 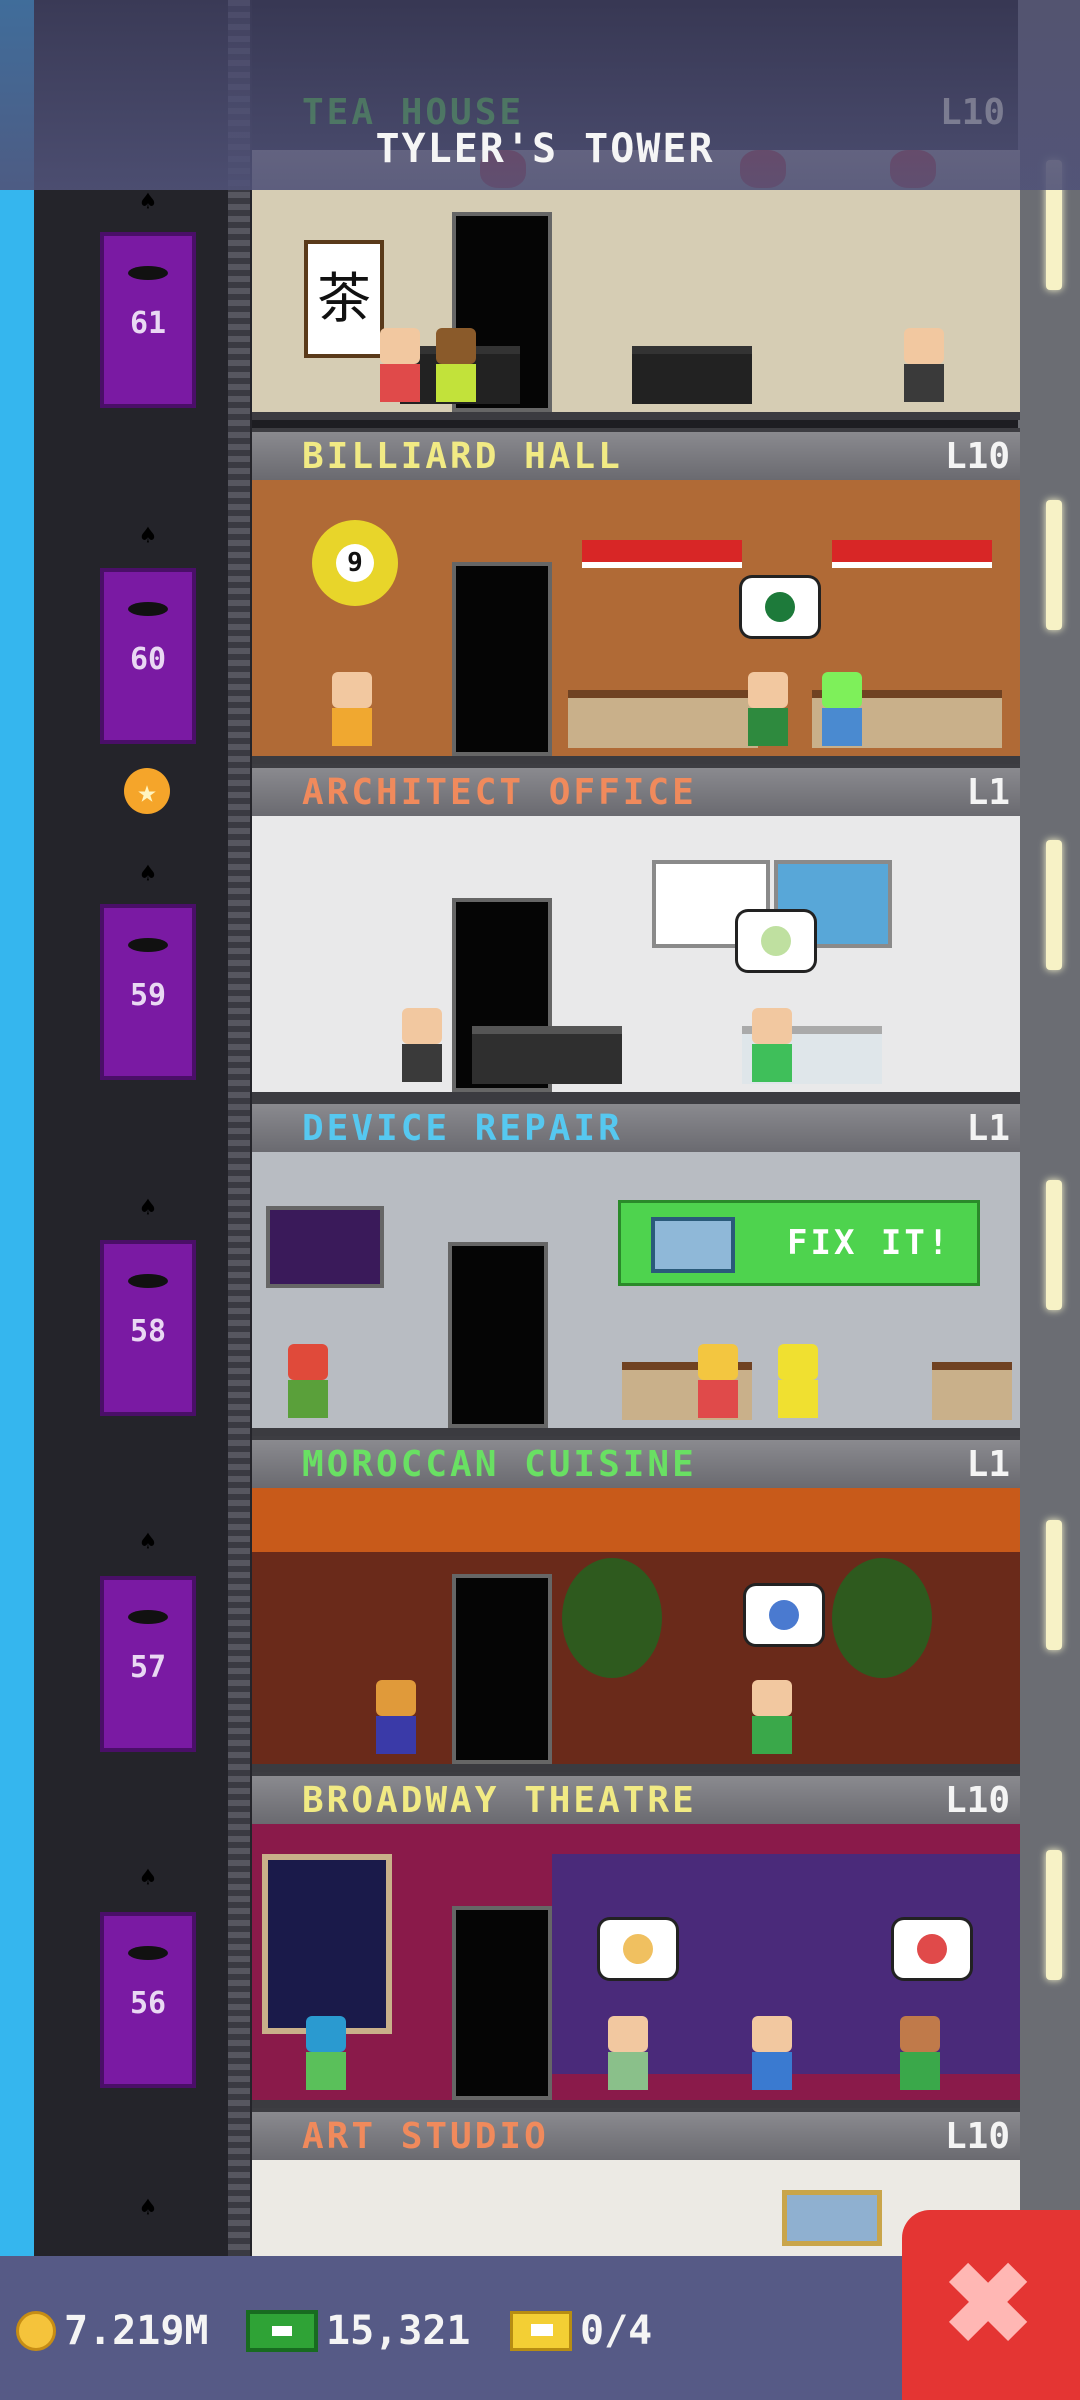 I want to click on elevator-car-58: 58, so click(x=148, y=1328).